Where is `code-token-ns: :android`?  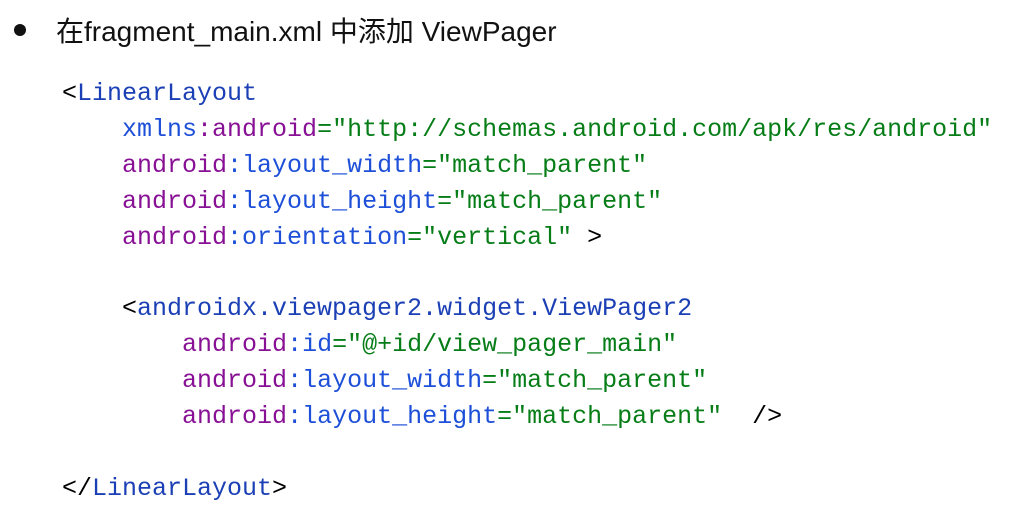 code-token-ns: :android is located at coordinates (257, 129).